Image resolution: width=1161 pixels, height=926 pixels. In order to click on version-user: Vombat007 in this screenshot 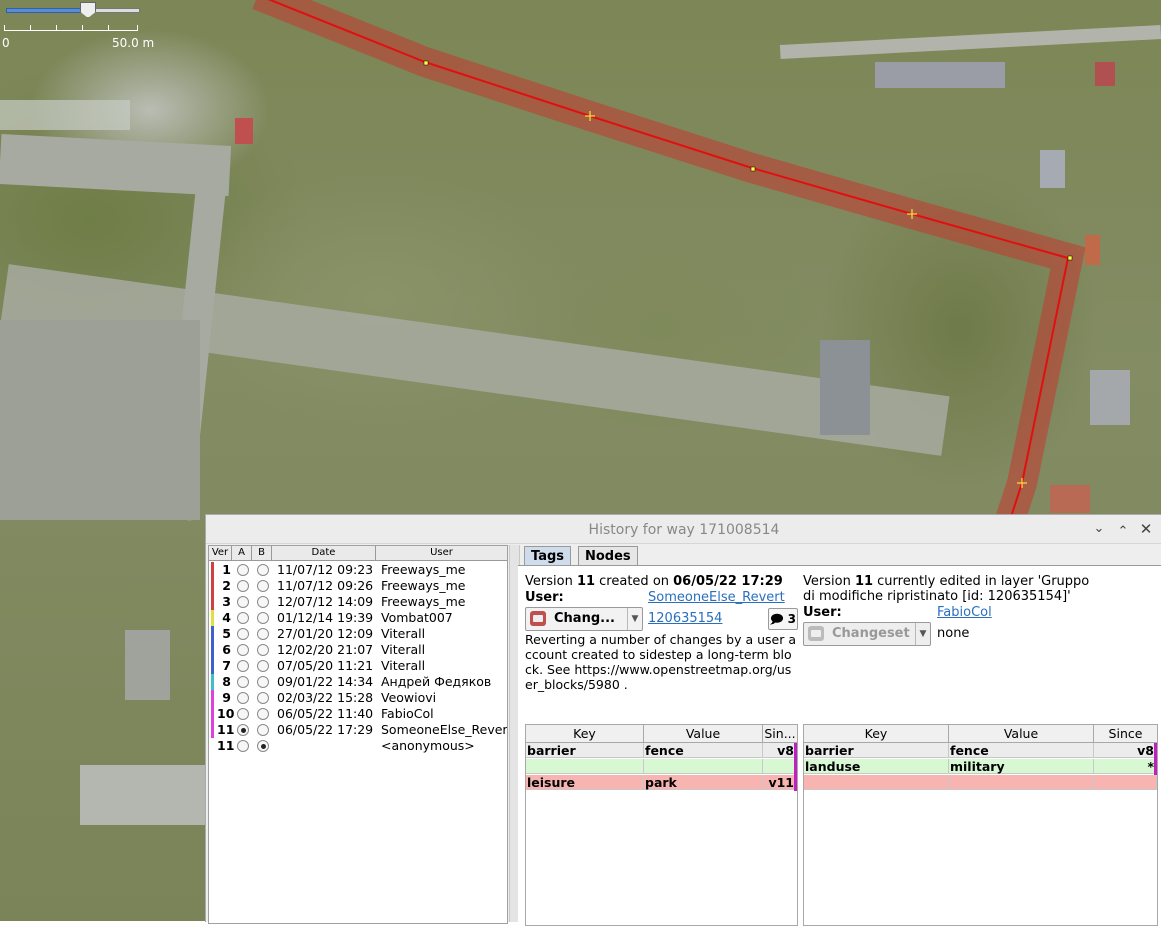, I will do `click(417, 617)`.